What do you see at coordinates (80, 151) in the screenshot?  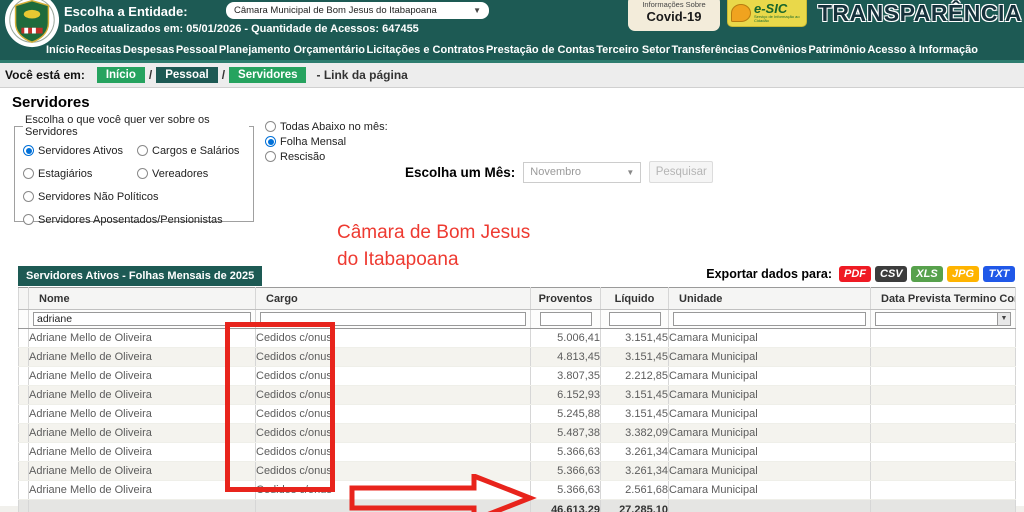 I see `radio-servidores-ativos: Servidores Ativos` at bounding box center [80, 151].